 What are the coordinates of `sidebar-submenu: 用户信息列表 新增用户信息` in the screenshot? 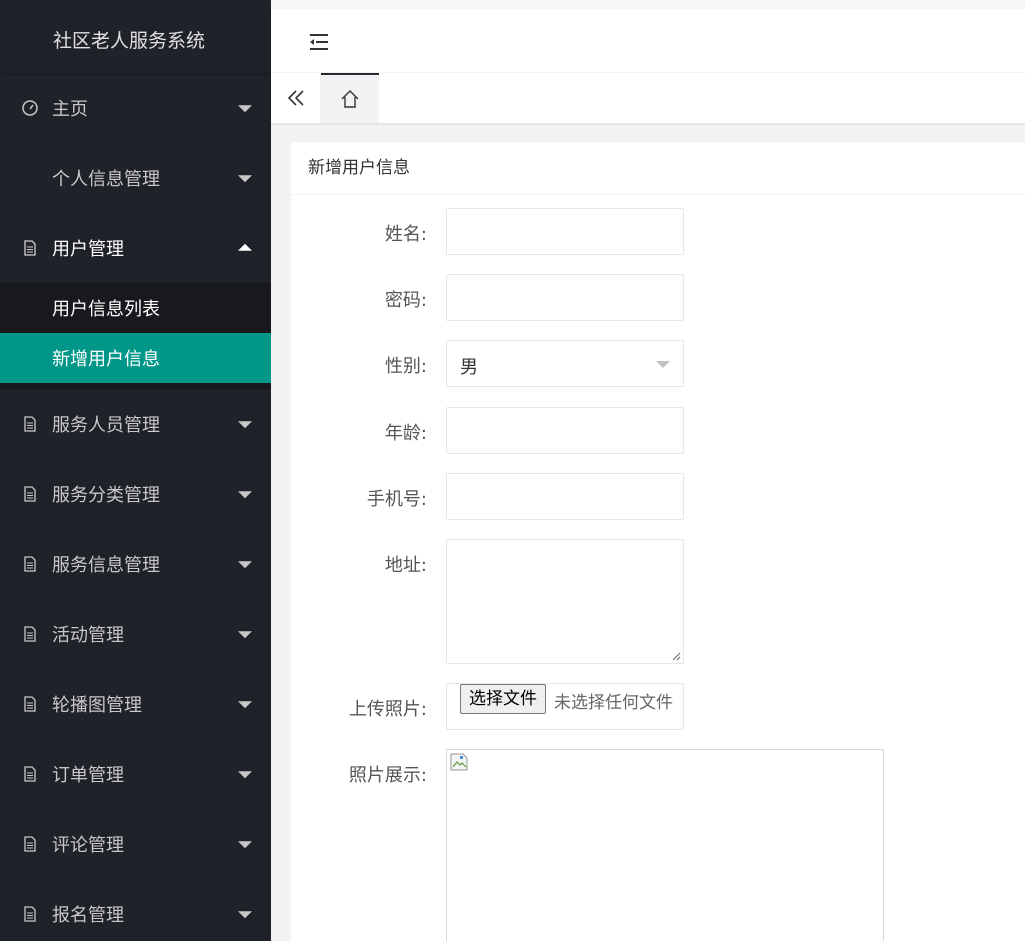 It's located at (135, 336).